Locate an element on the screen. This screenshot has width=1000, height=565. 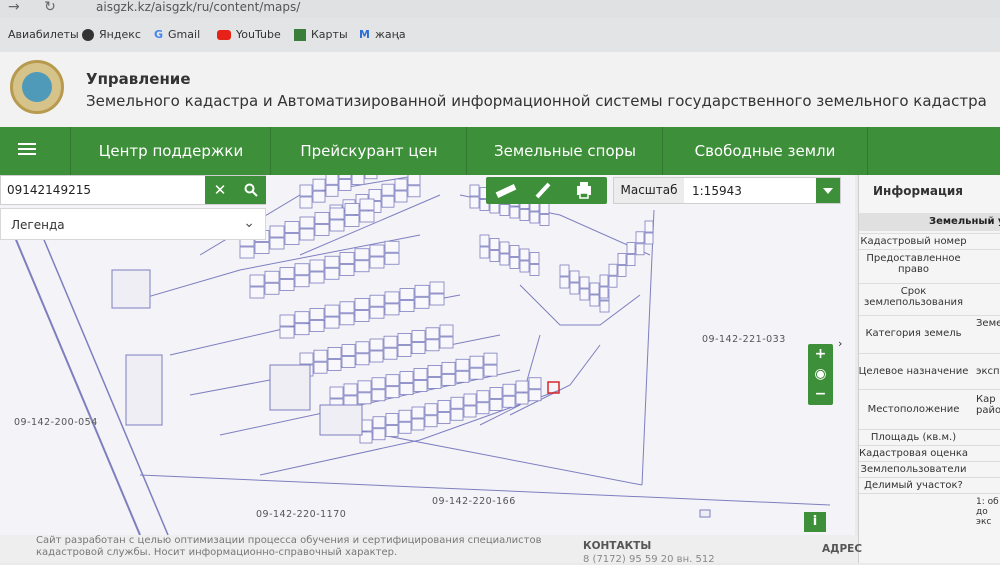
bookmark-aviabilety: Авиабилеты is located at coordinates (43, 34).